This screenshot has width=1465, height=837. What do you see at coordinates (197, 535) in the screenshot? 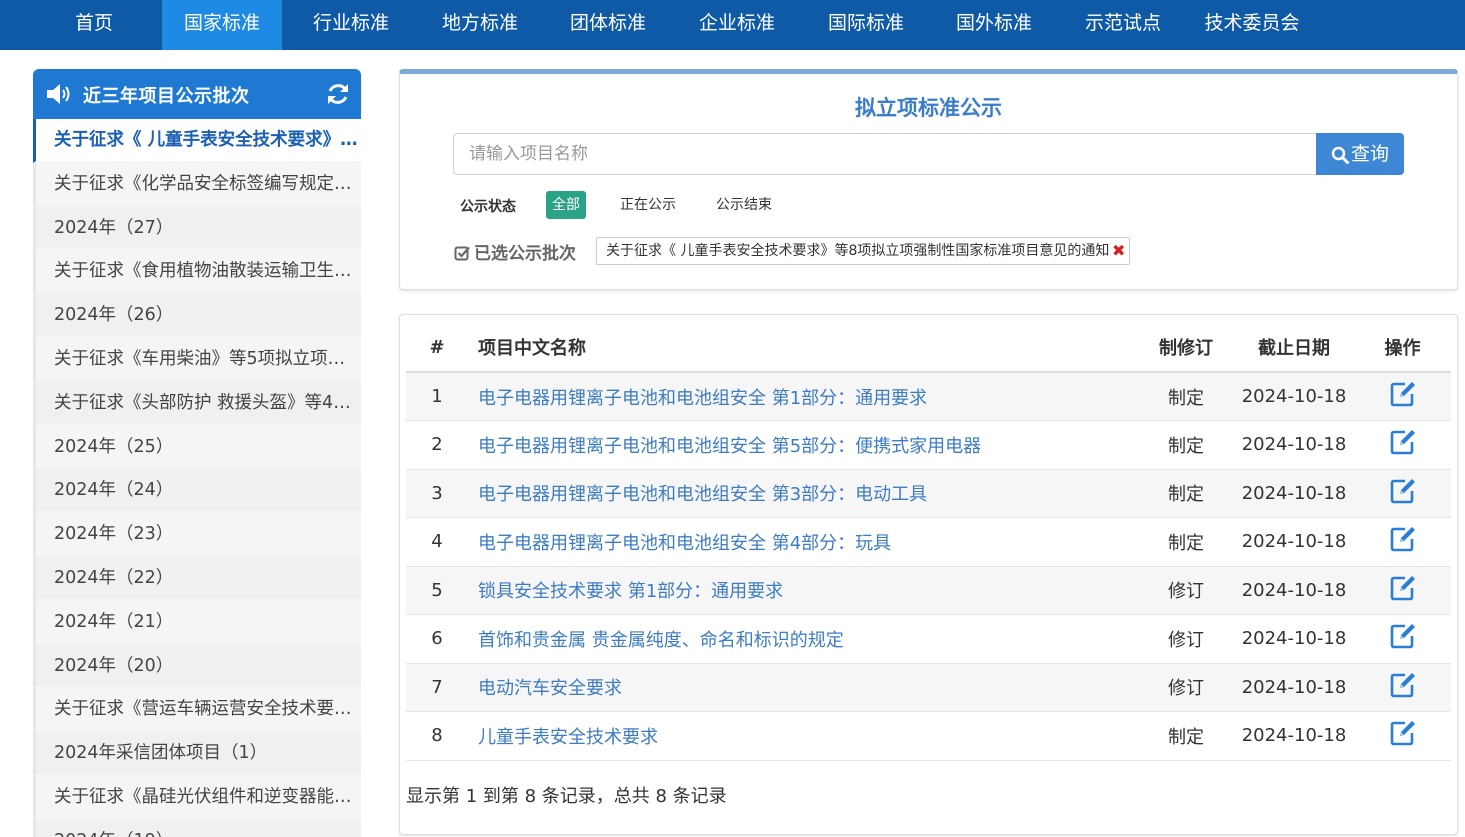
I see `sidebar-item: 2024年（23）` at bounding box center [197, 535].